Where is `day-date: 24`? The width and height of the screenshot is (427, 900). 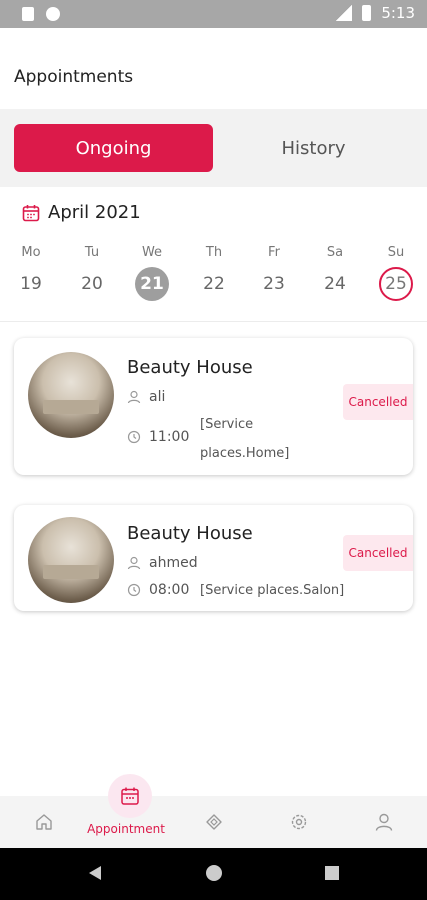 day-date: 24 is located at coordinates (335, 284).